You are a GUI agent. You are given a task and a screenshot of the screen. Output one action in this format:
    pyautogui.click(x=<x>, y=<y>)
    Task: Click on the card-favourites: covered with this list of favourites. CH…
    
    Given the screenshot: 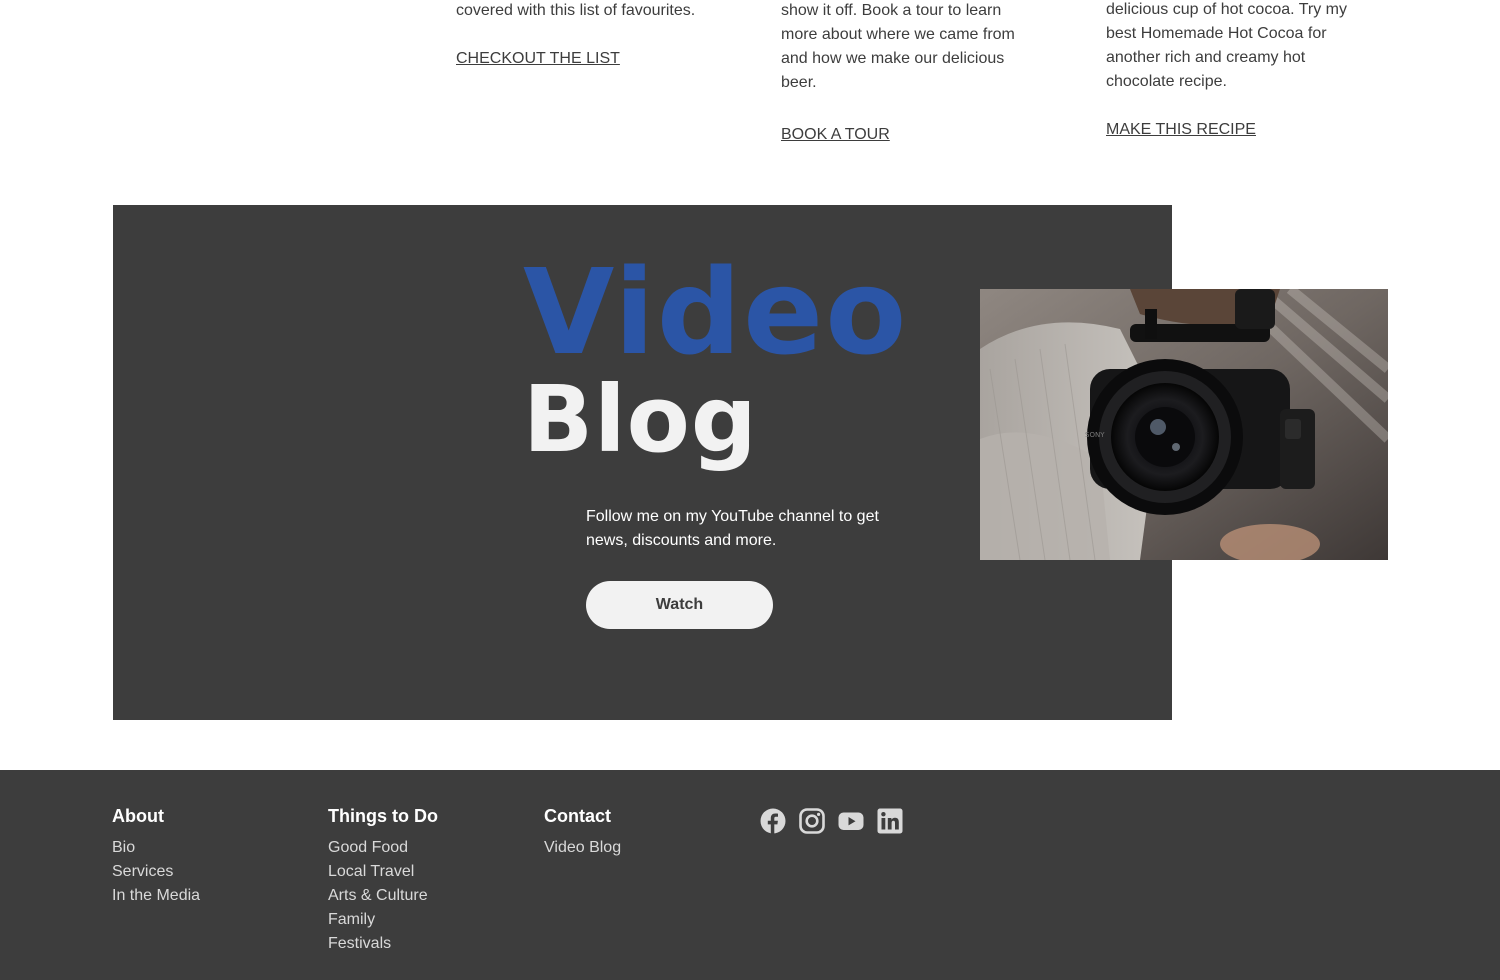 What is the action you would take?
    pyautogui.click(x=591, y=35)
    